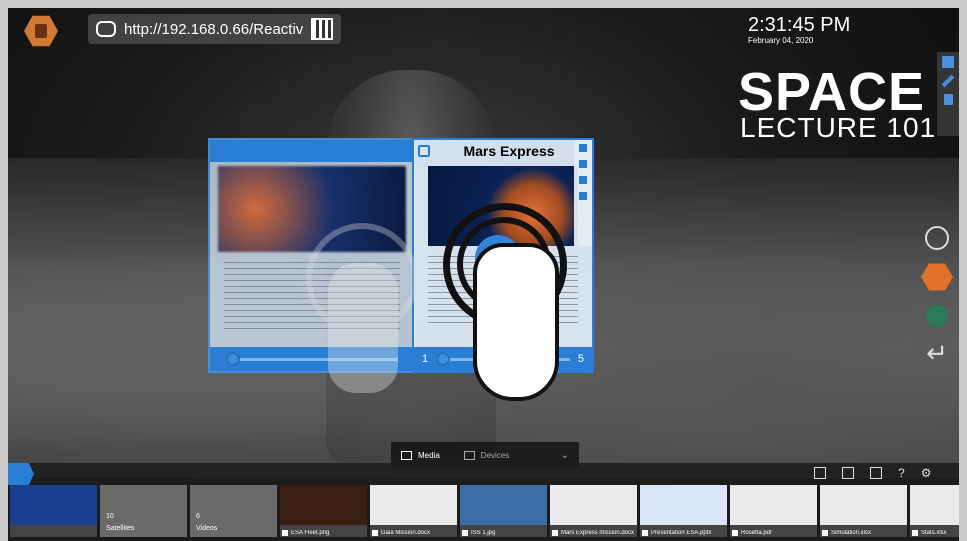 The image size is (967, 541). Describe the element at coordinates (876, 473) in the screenshot. I see `window-icon` at that location.